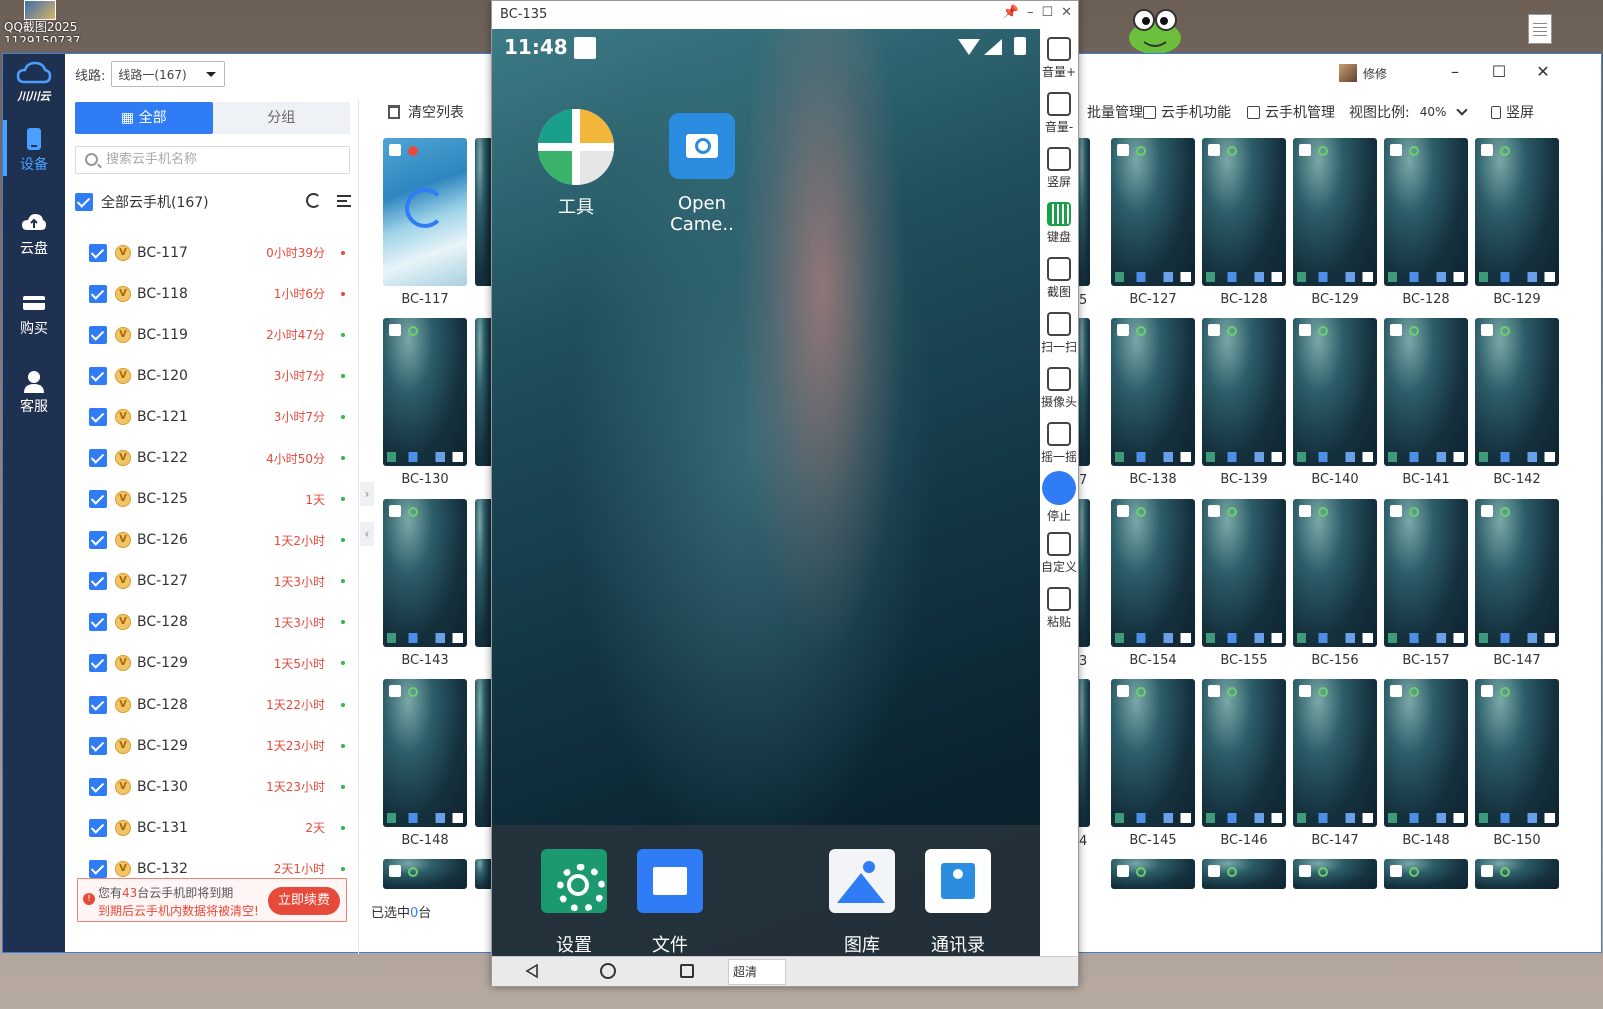 The image size is (1603, 1009). What do you see at coordinates (219, 499) in the screenshot?
I see `device-row: V BC-125 1天` at bounding box center [219, 499].